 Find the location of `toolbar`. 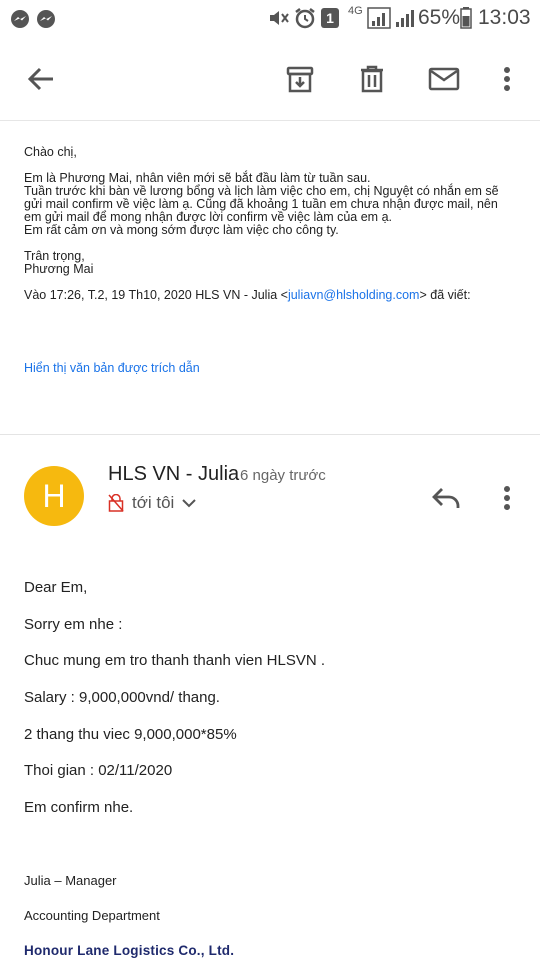

toolbar is located at coordinates (270, 78).